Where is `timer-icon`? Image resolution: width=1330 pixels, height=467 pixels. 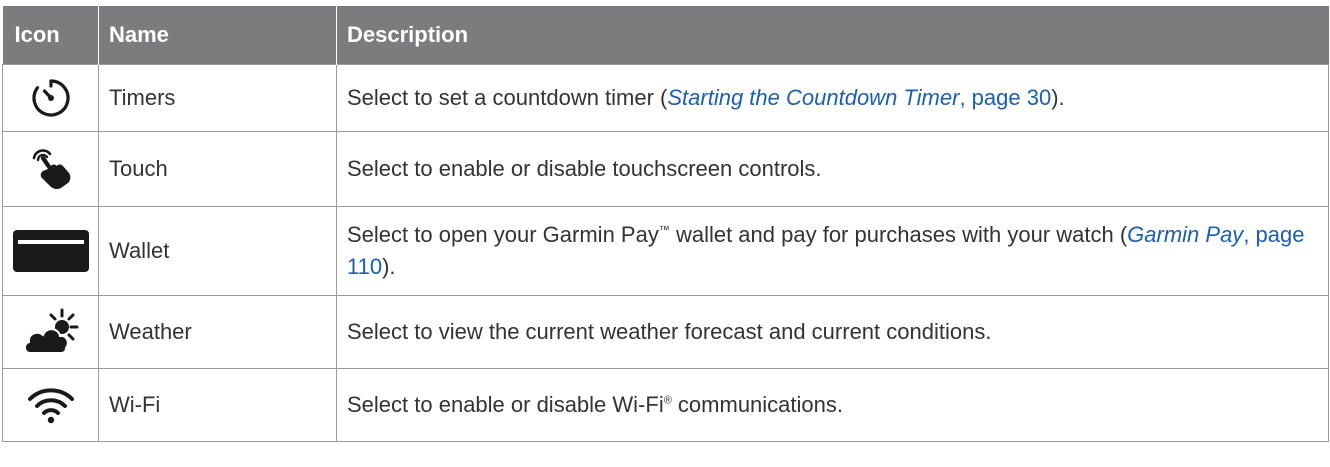 timer-icon is located at coordinates (50, 98).